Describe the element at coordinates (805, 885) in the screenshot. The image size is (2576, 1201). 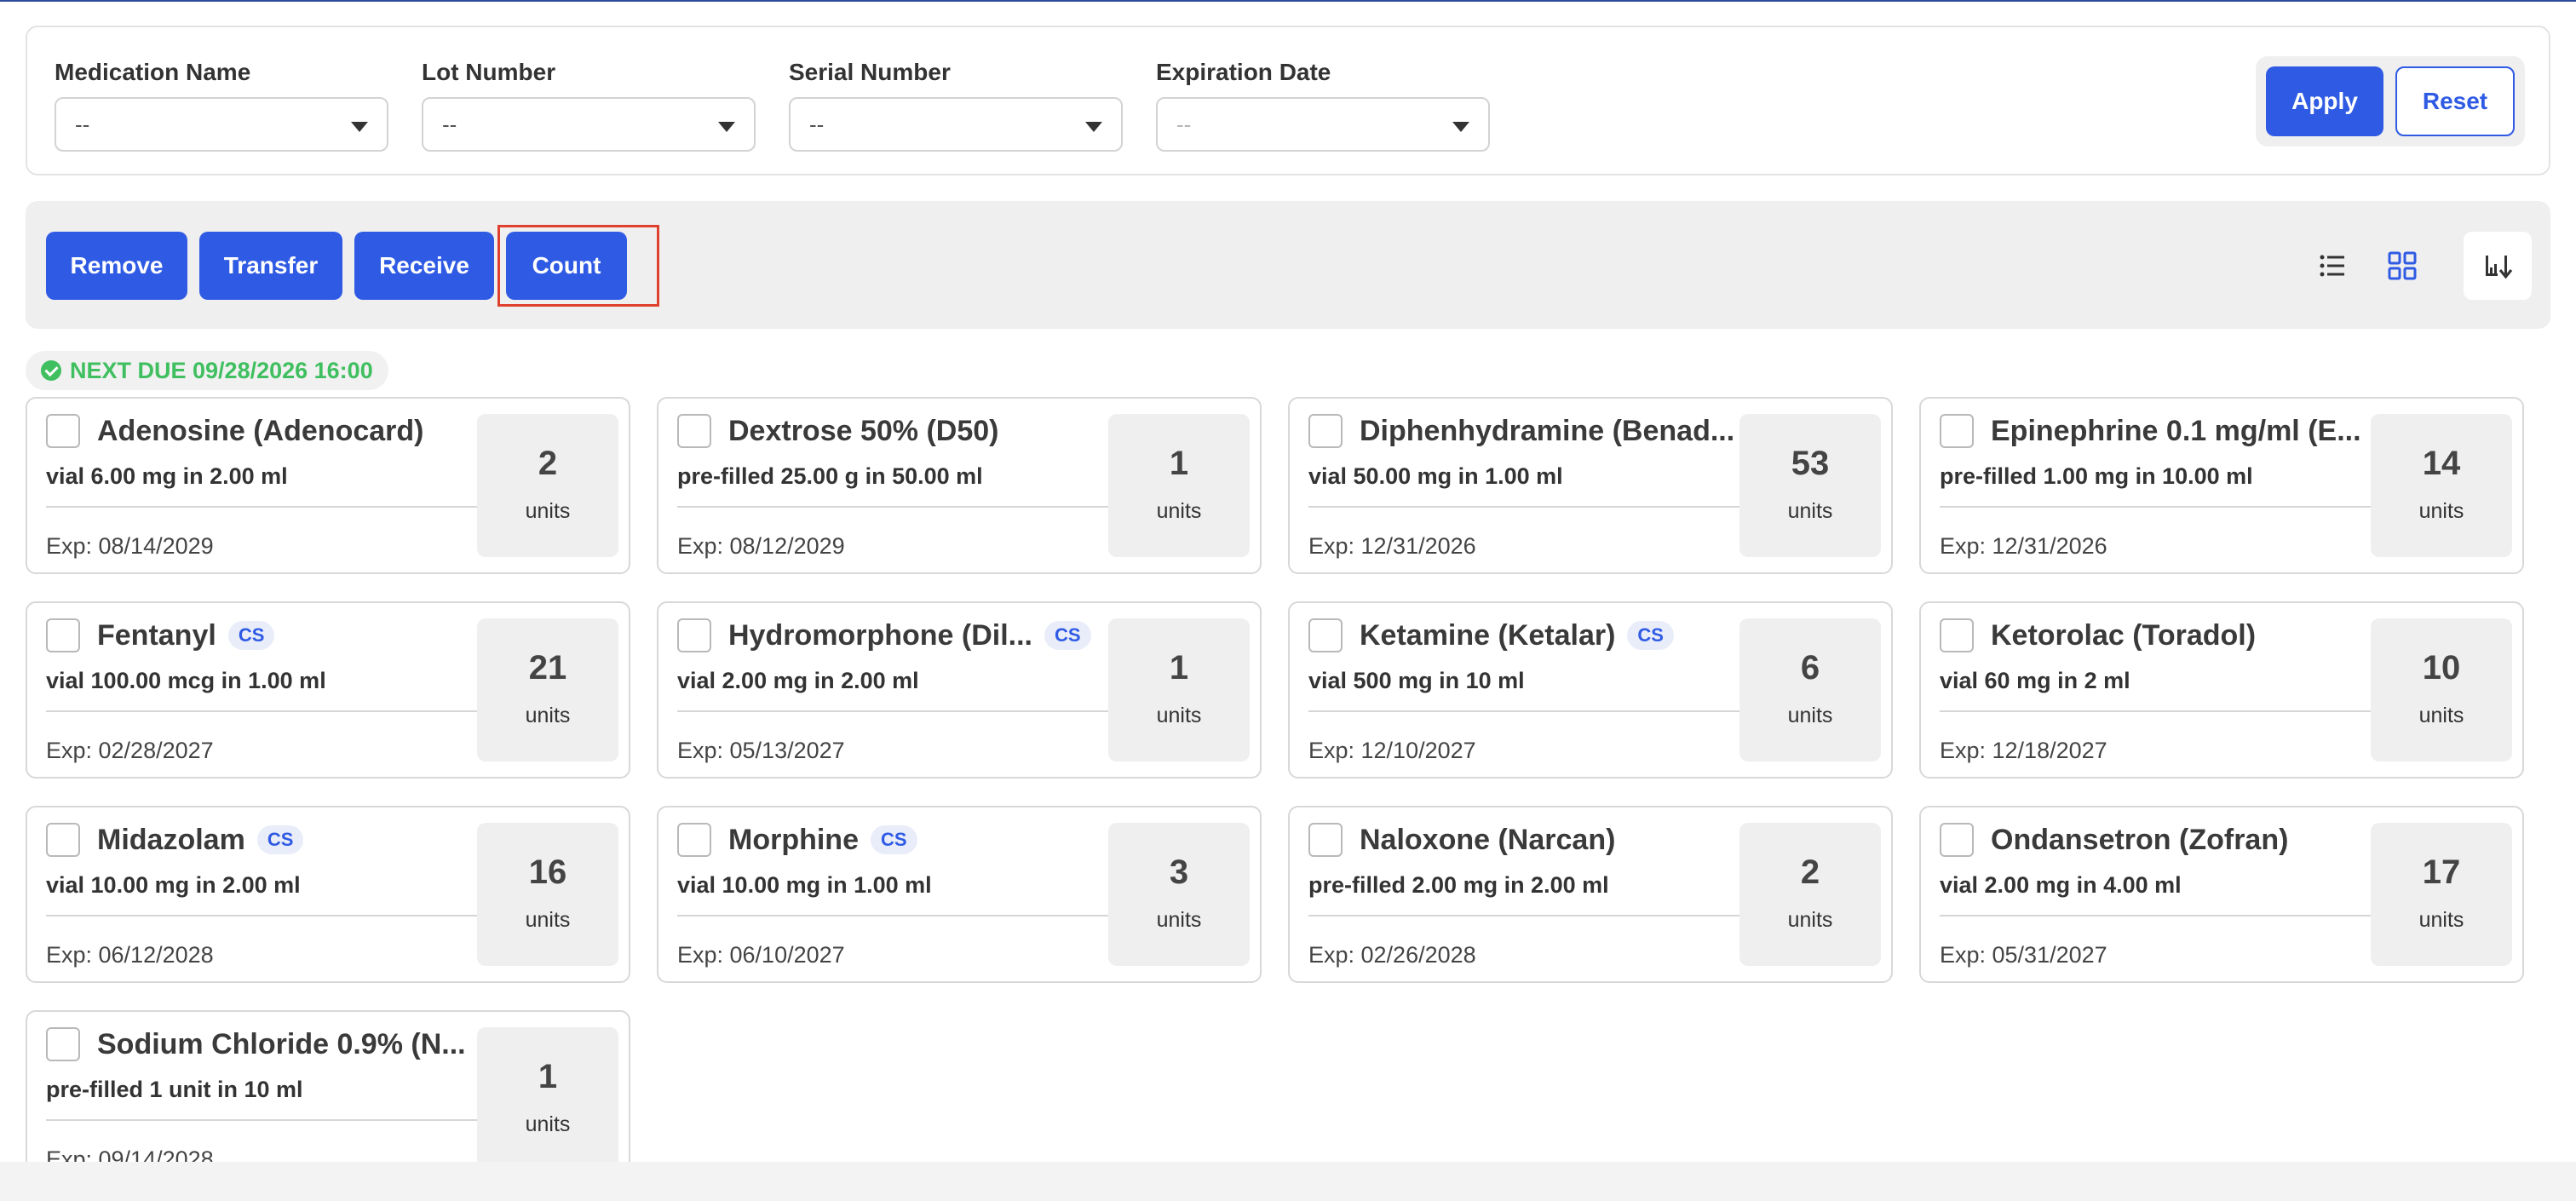
I see `medication-description: vial 10.00 mg in 1.00 ml` at that location.